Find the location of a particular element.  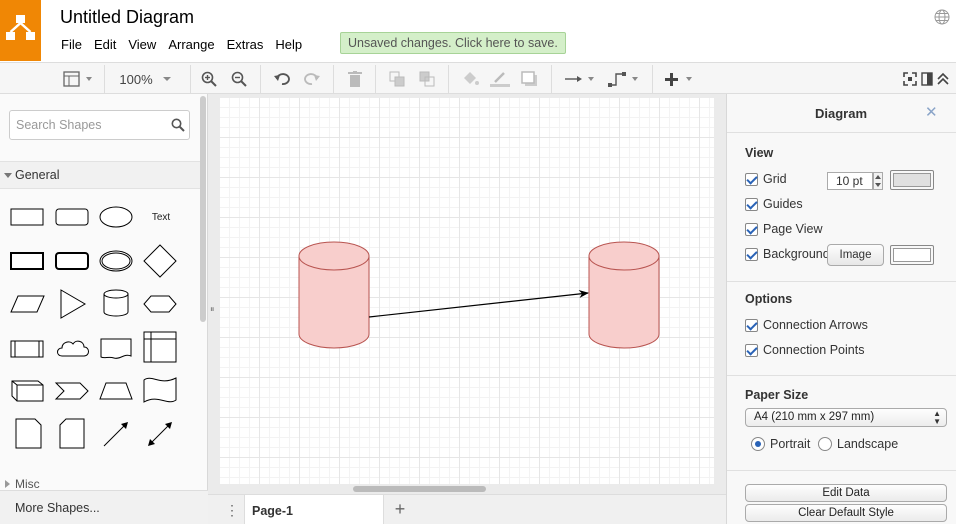

zoom-dropdown: 100% is located at coordinates (147, 79).